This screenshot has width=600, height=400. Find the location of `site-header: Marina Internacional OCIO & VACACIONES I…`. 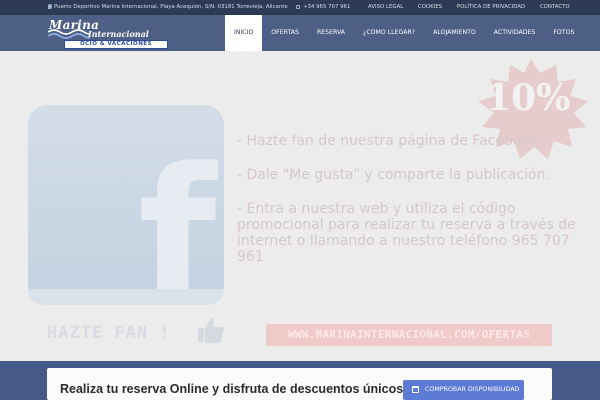

site-header: Marina Internacional OCIO & VACACIONES I… is located at coordinates (300, 33).